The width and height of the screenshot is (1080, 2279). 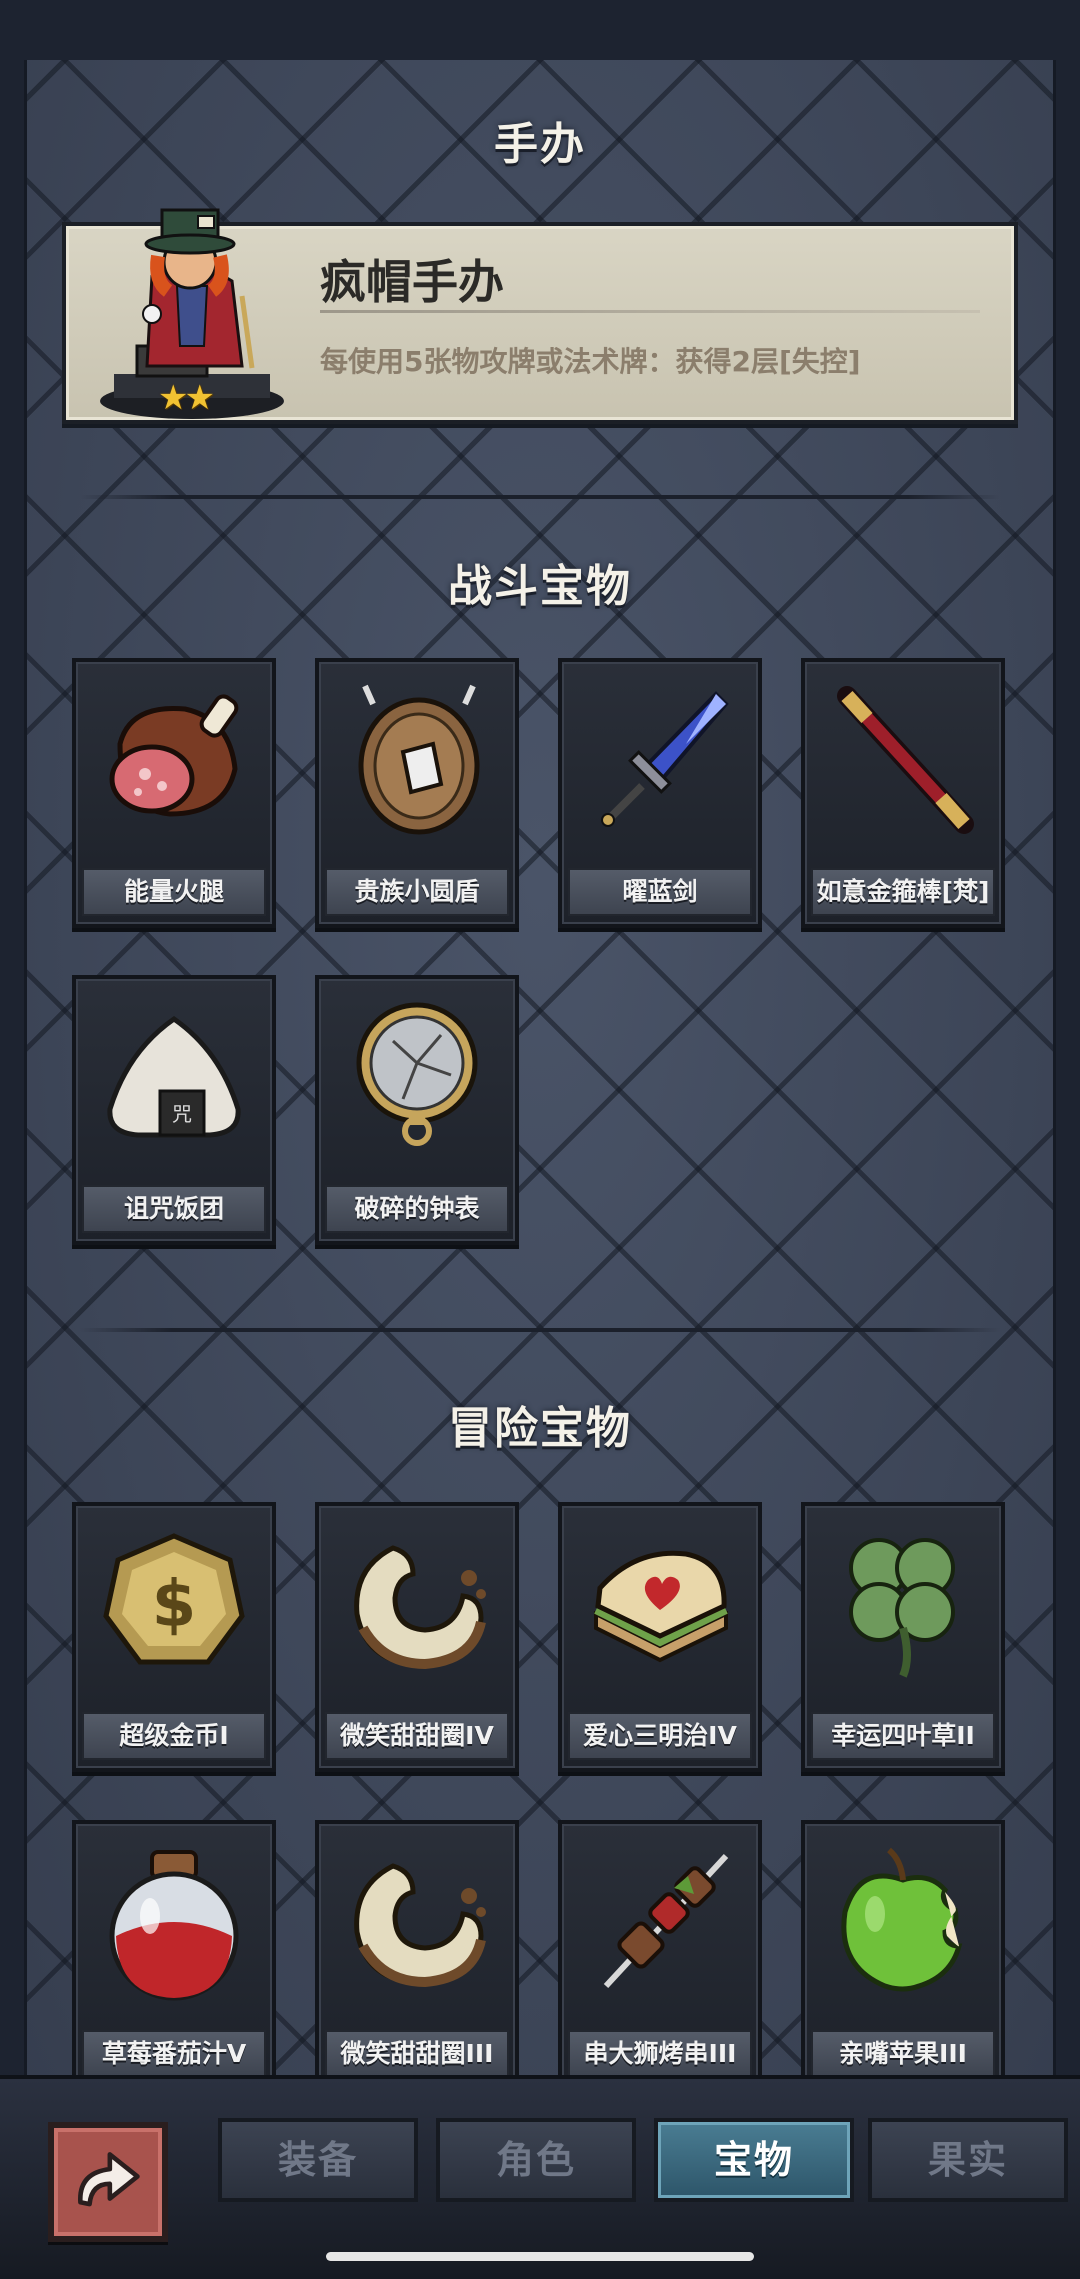 I want to click on treasure-card: 能量火腿, so click(x=174, y=793).